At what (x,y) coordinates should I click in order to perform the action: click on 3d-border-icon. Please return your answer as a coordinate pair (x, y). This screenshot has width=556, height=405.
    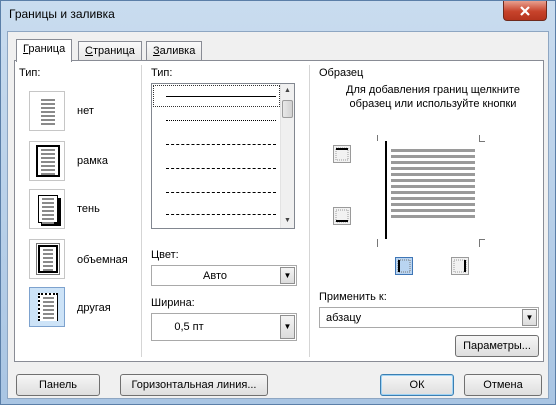
    Looking at the image, I should click on (47, 259).